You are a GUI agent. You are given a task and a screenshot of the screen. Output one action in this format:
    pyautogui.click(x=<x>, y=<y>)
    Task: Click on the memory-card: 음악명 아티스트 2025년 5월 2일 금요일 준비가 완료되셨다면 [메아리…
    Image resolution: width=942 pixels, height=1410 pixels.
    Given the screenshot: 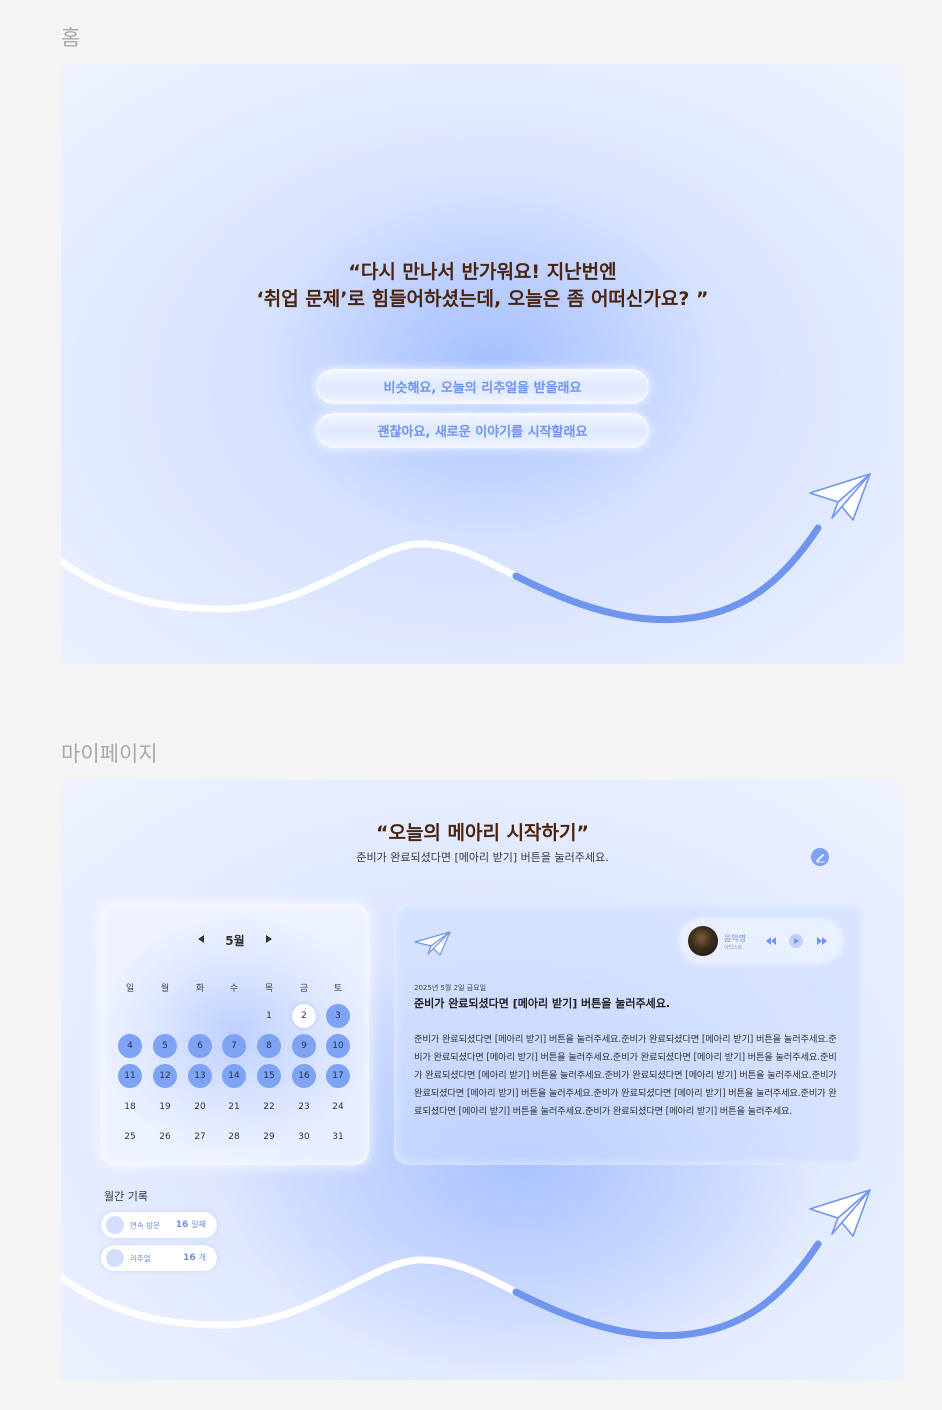 What is the action you would take?
    pyautogui.click(x=629, y=1034)
    